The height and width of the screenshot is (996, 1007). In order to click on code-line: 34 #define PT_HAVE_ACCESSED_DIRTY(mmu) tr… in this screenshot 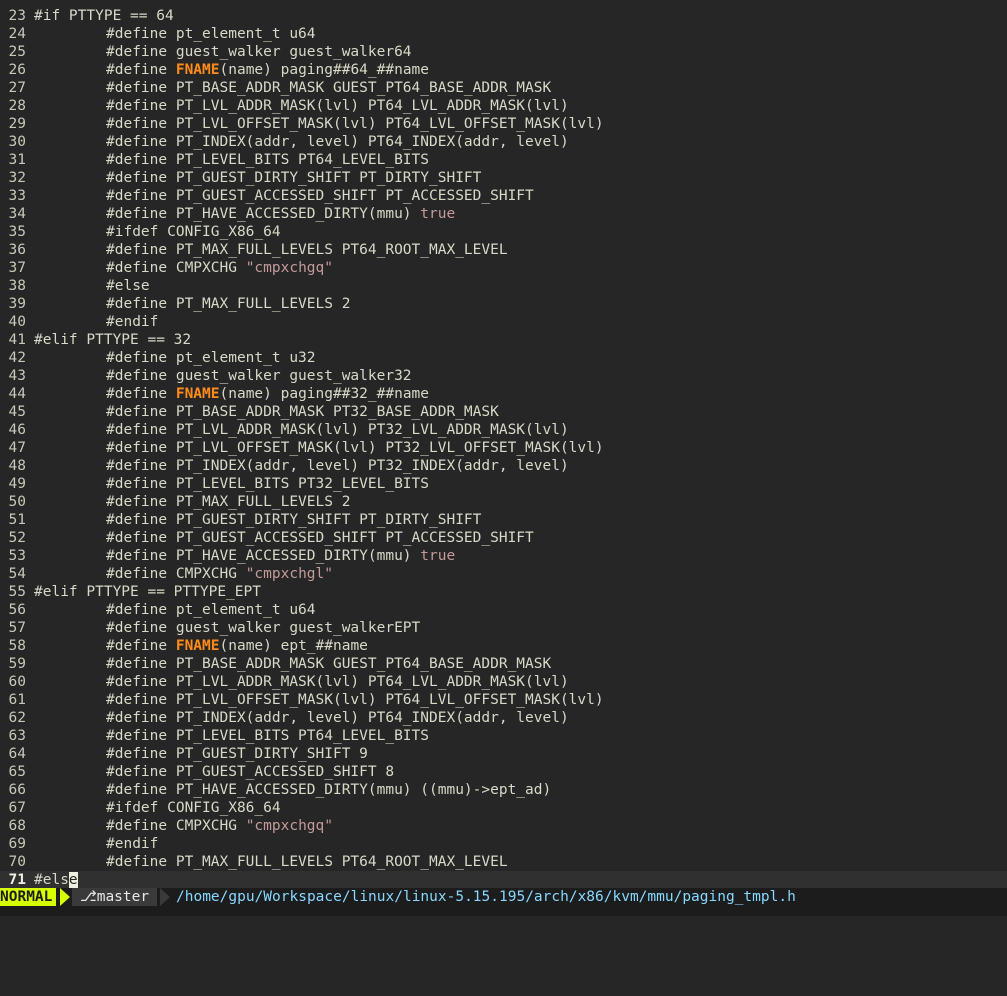, I will do `click(503, 214)`.